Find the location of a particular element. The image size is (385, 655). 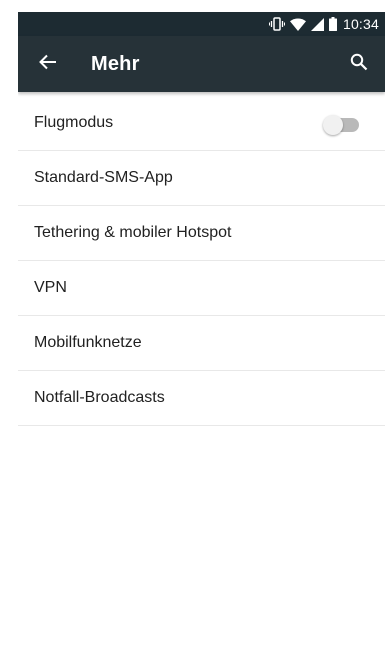

status-icons: 10:34 is located at coordinates (323, 24).